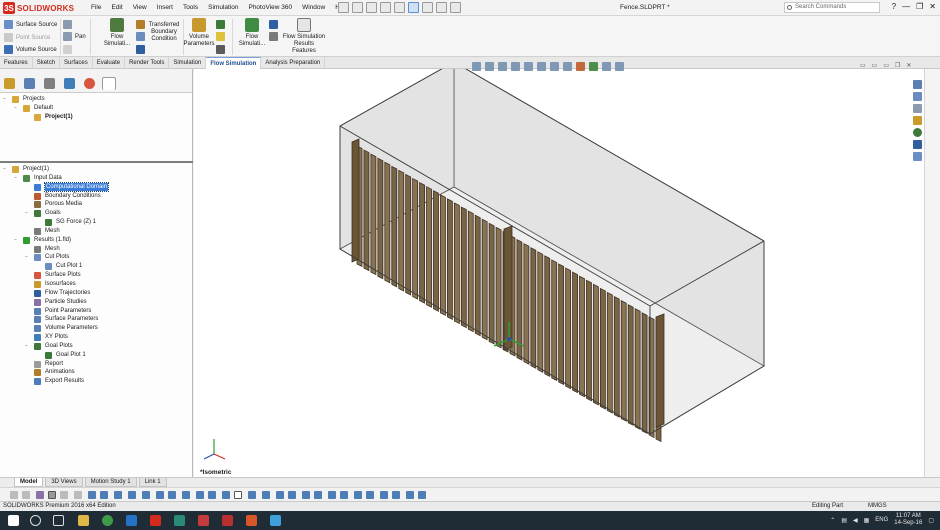 The image size is (940, 530). What do you see at coordinates (931, 520) in the screenshot?
I see `notifications-icon: ▢` at bounding box center [931, 520].